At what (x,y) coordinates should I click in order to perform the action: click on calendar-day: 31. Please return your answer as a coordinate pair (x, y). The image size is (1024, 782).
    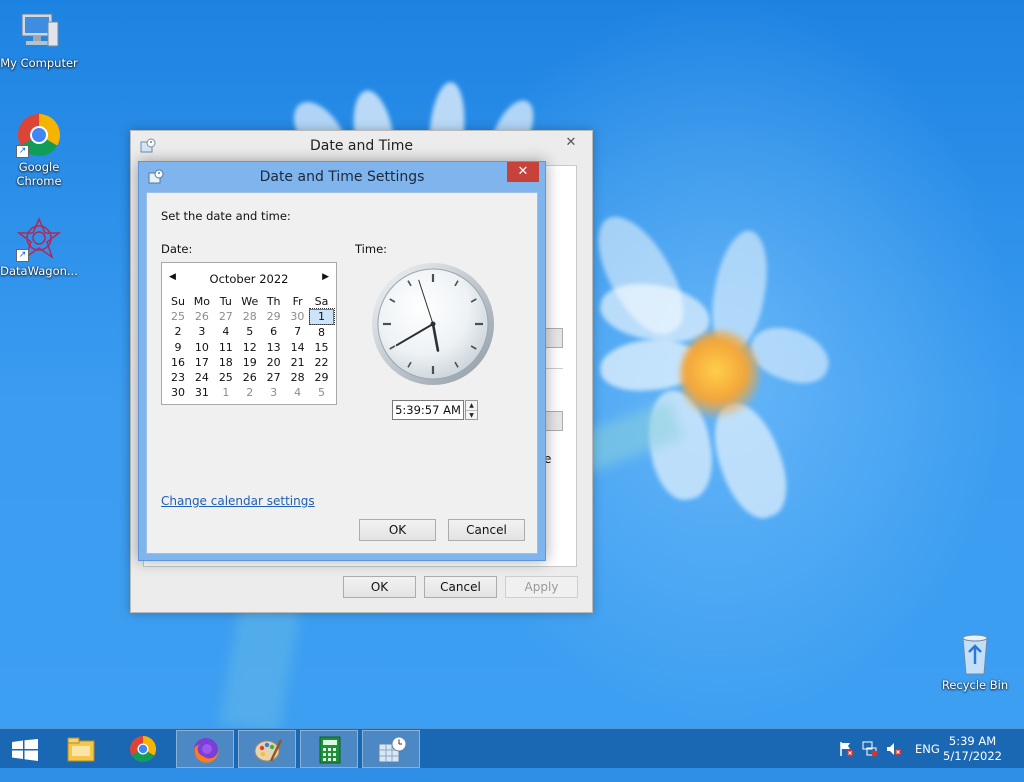
    Looking at the image, I should click on (202, 392).